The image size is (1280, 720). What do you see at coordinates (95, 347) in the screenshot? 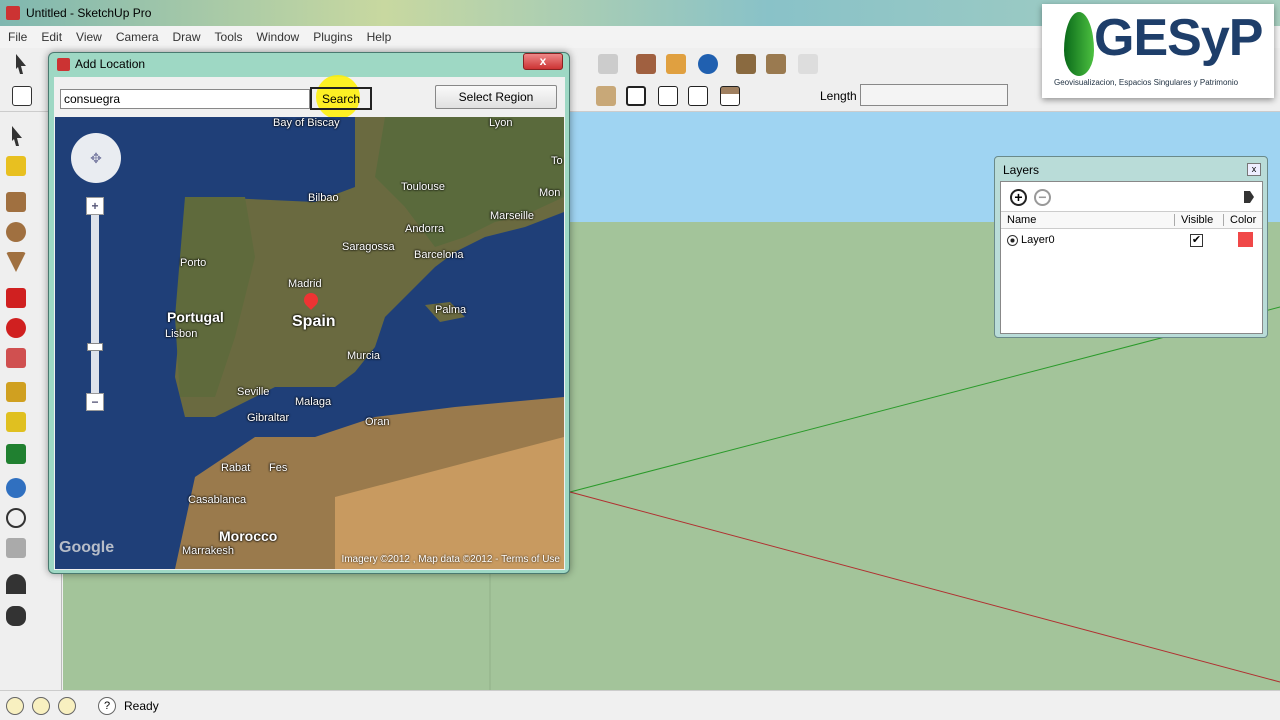
I see `zoom-slider-thumb` at bounding box center [95, 347].